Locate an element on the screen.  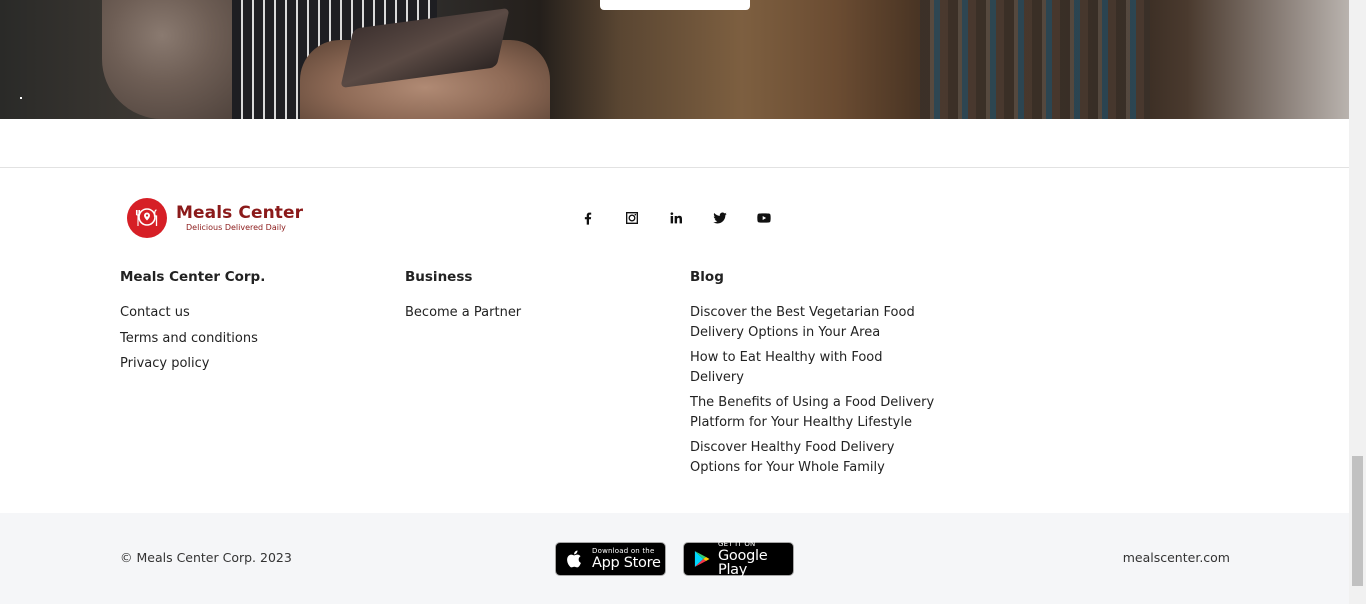
footer-link-privacy: Privacy policy is located at coordinates (250, 364).